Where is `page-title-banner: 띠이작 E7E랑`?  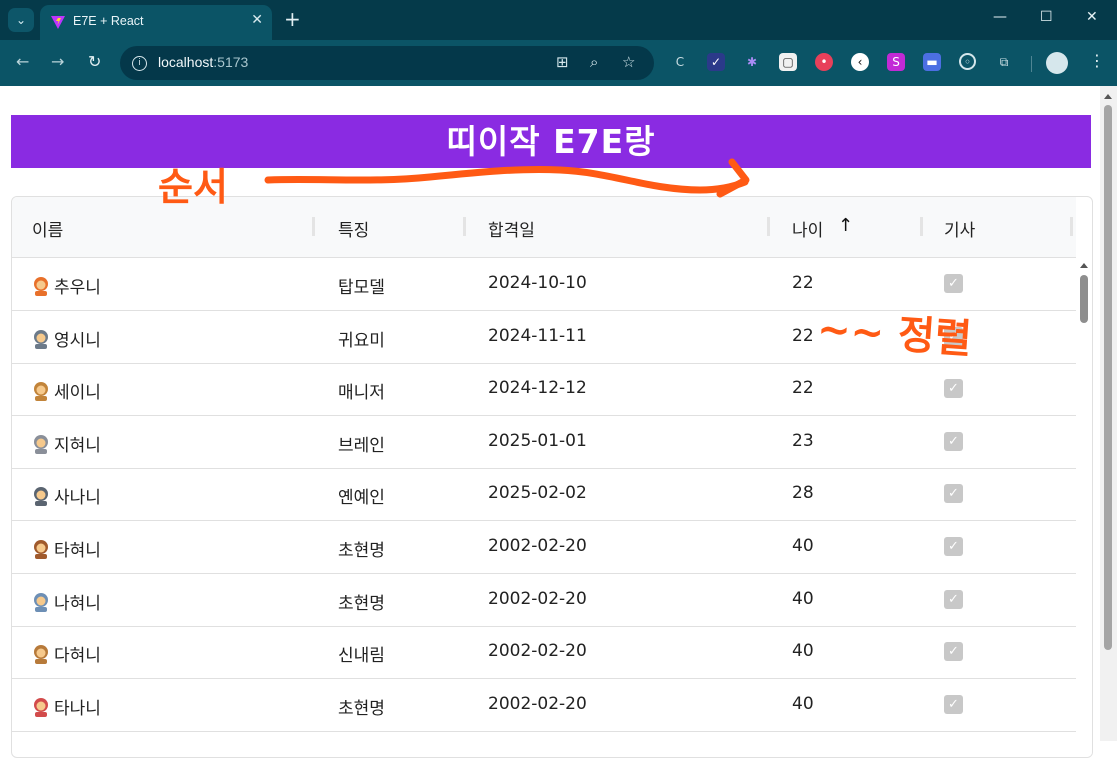 page-title-banner: 띠이작 E7E랑 is located at coordinates (551, 141).